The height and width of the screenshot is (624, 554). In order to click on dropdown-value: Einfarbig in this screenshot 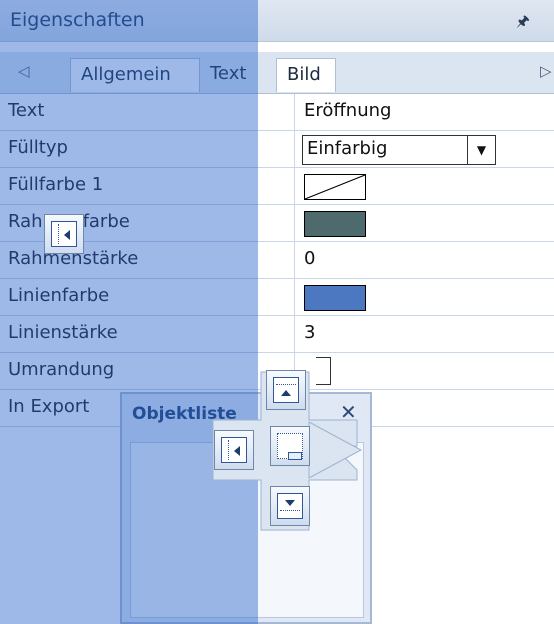, I will do `click(347, 148)`.